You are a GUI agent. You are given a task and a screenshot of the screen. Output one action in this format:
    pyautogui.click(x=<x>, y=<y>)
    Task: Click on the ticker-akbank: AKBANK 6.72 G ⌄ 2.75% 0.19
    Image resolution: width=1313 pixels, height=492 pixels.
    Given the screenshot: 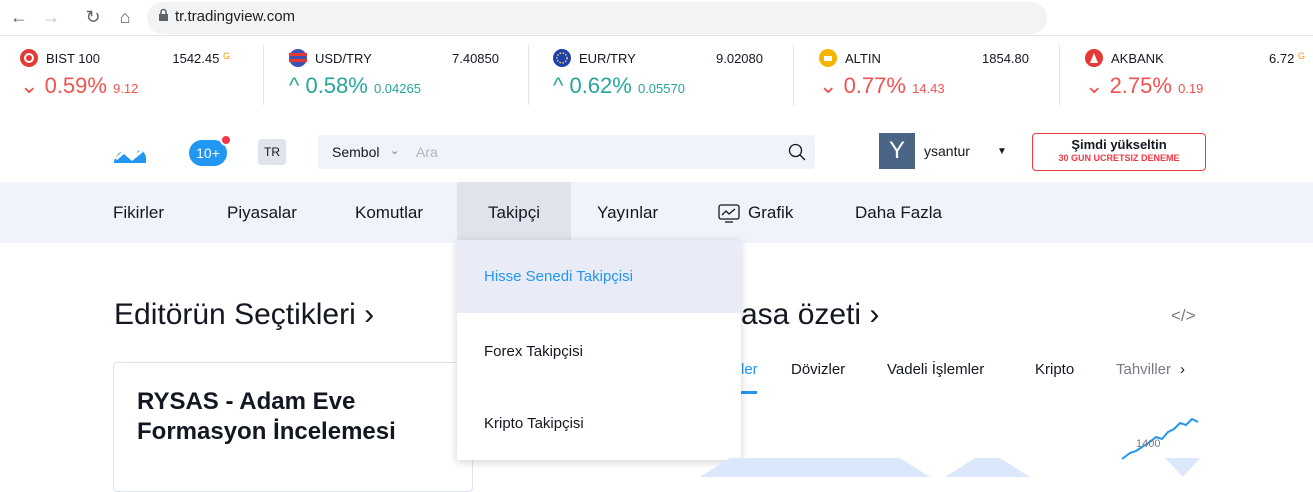 What is the action you would take?
    pyautogui.click(x=1199, y=80)
    